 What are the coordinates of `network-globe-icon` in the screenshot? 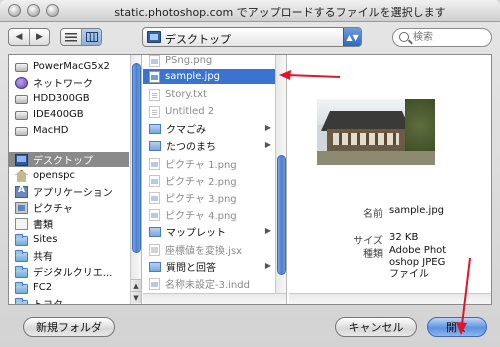 It's located at (21, 82).